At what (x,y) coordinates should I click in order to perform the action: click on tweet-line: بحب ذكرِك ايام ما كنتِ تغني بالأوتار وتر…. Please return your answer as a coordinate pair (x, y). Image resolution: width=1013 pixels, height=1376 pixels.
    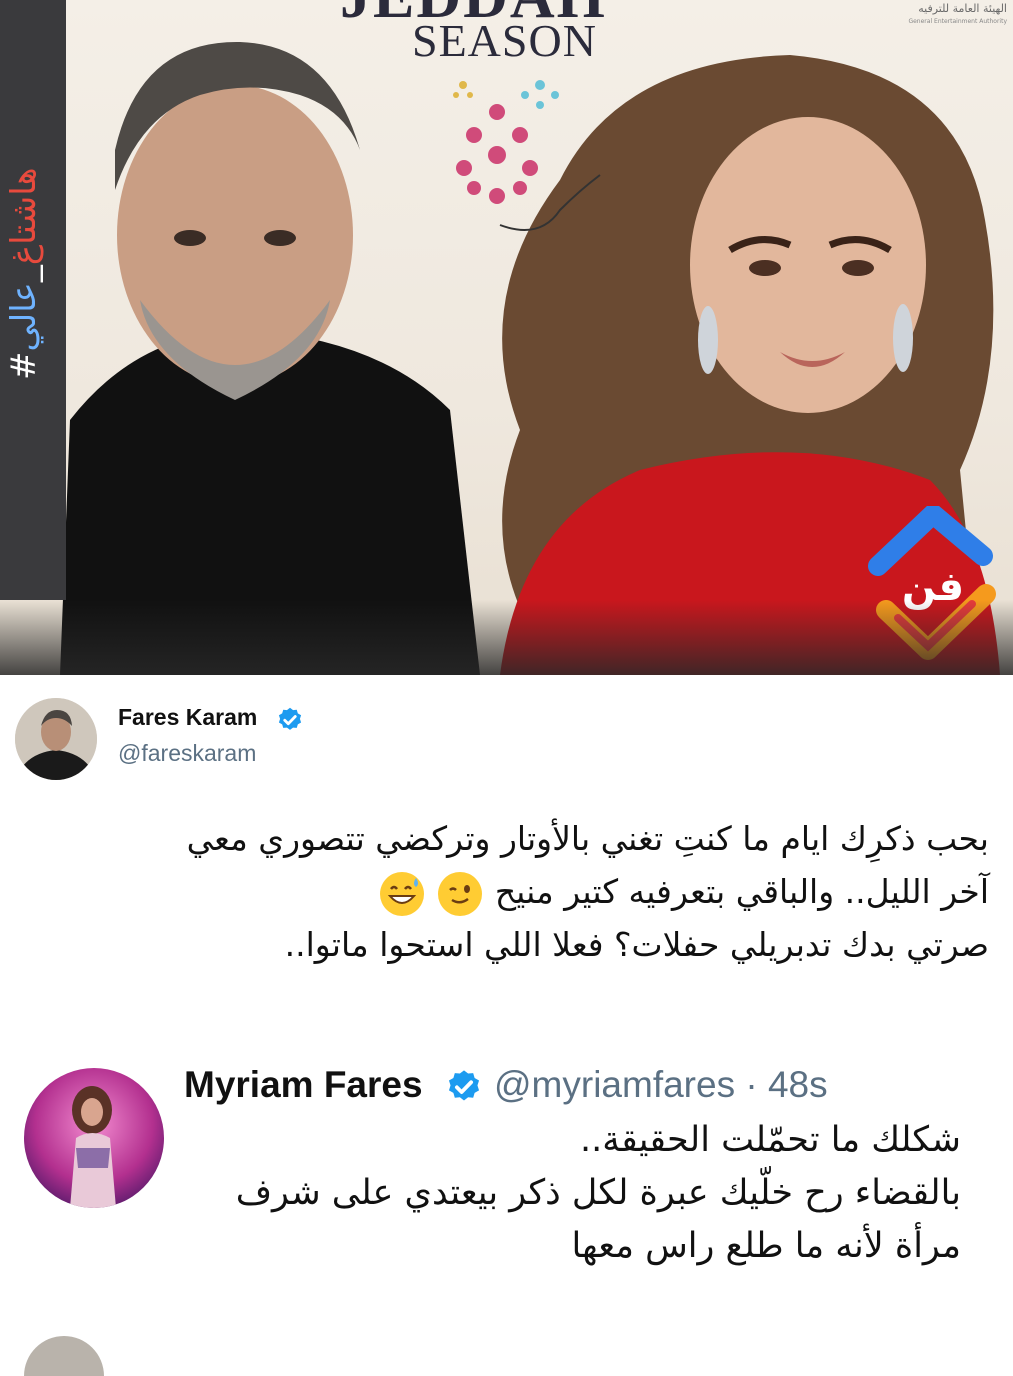
    Looking at the image, I should click on (587, 838).